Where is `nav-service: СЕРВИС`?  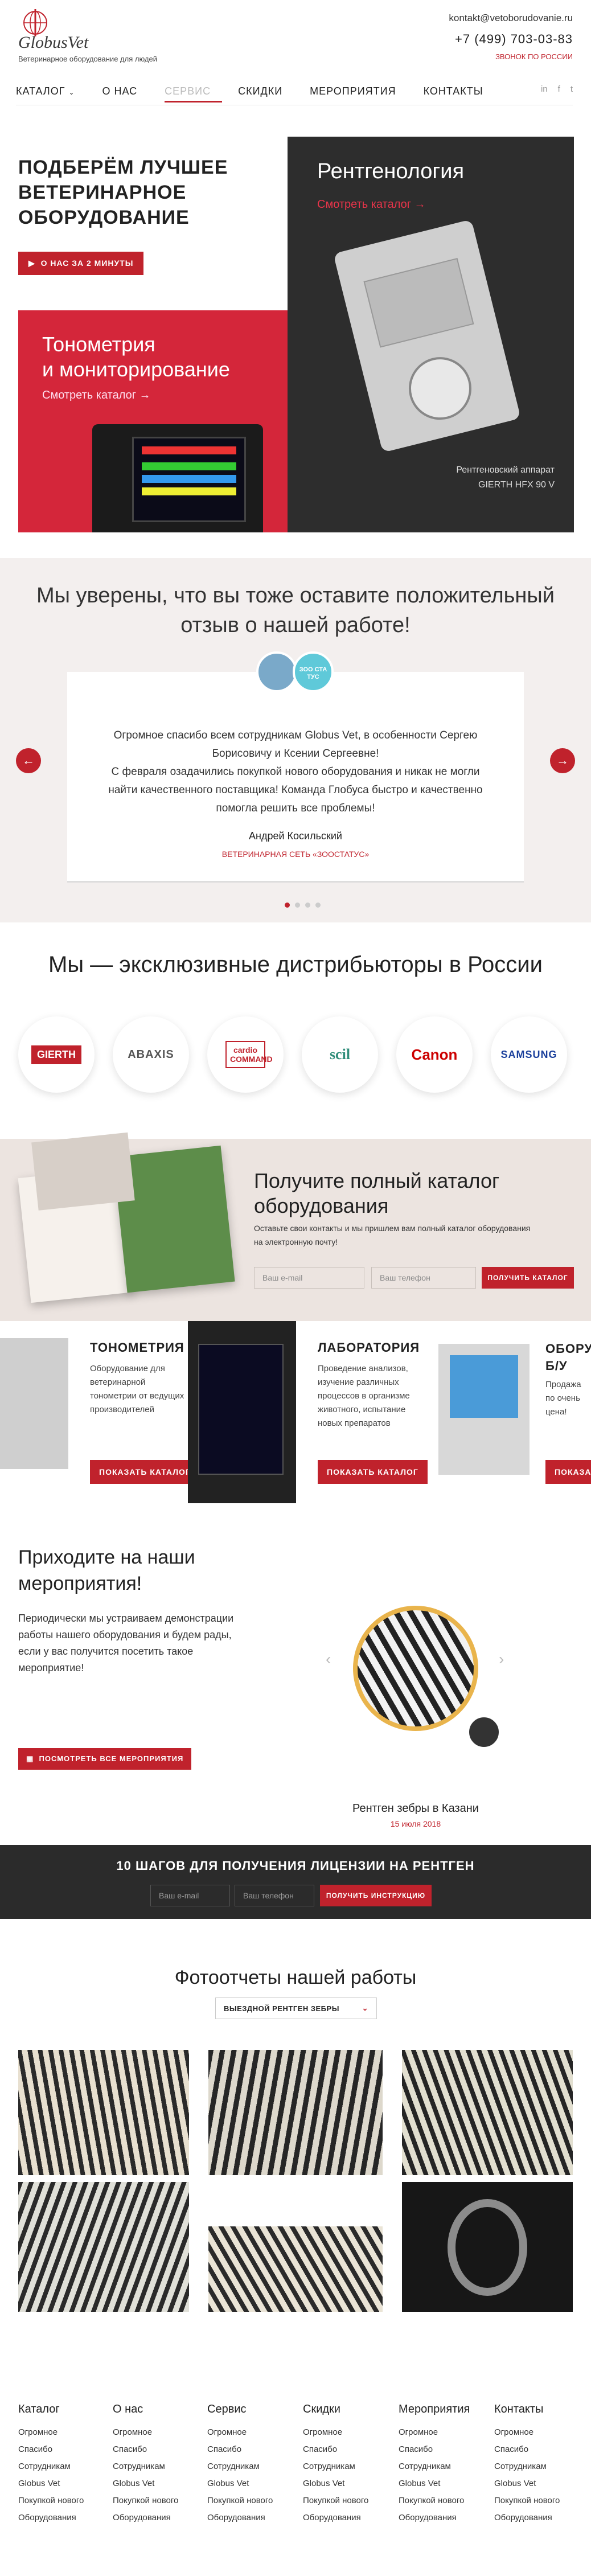
nav-service: СЕРВИС is located at coordinates (194, 91).